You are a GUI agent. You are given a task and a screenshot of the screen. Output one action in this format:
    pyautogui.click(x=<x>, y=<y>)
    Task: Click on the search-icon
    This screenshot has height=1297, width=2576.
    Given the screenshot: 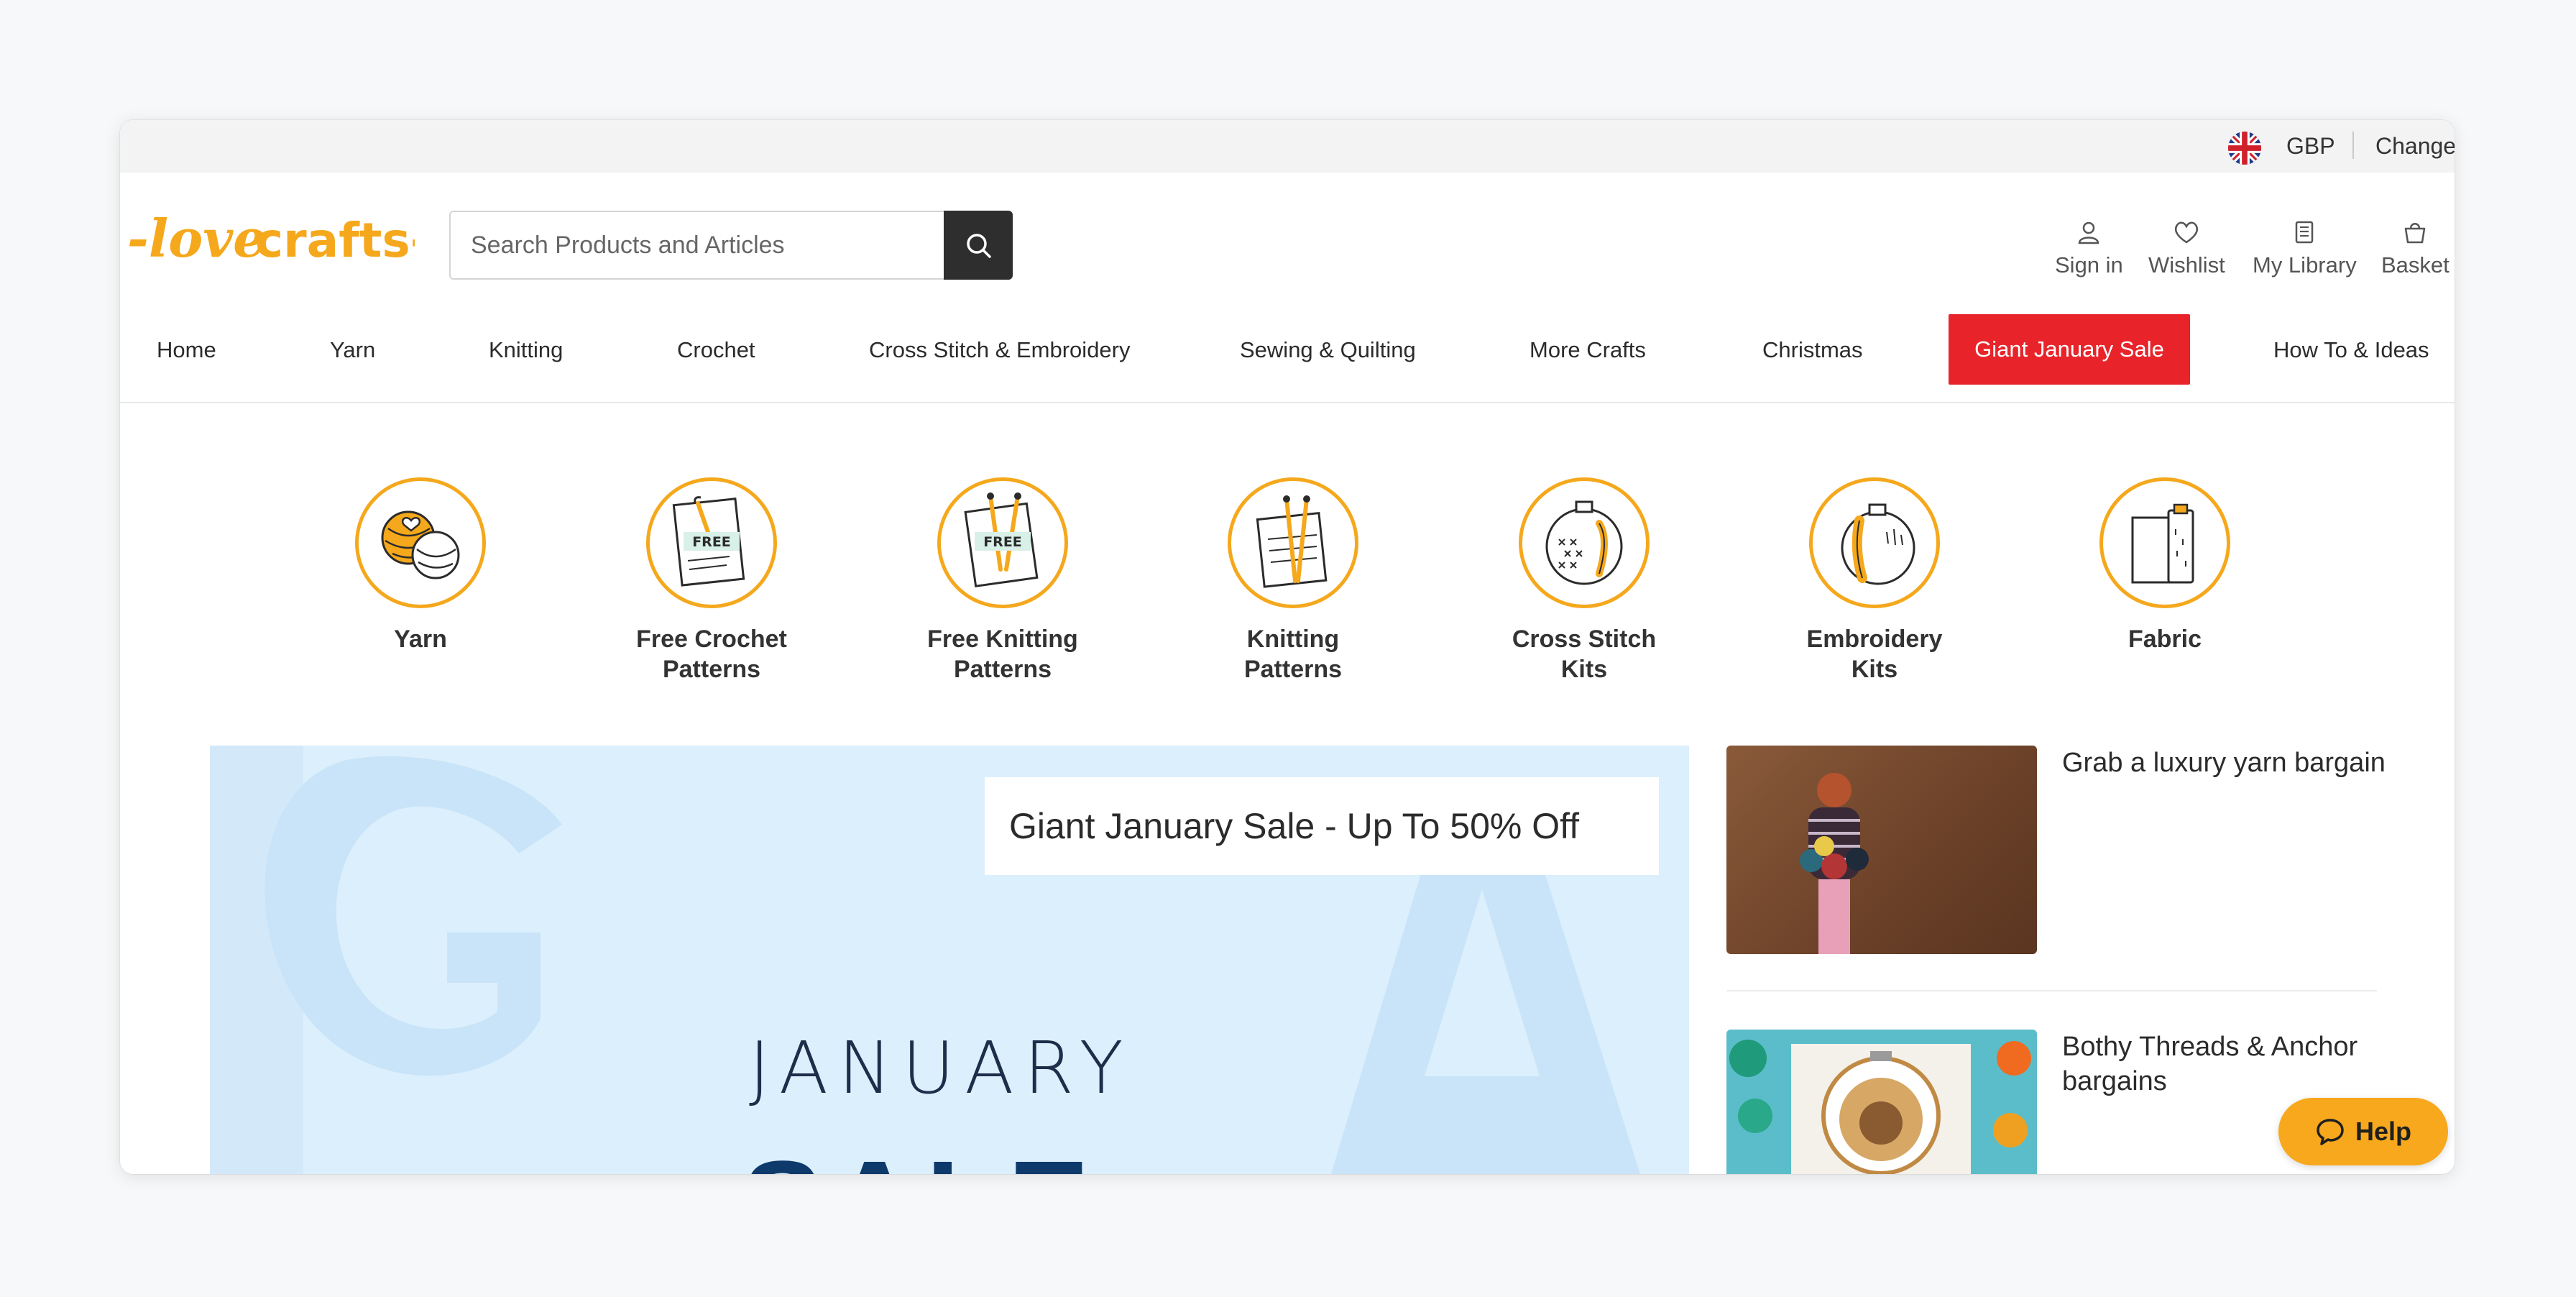 What is the action you would take?
    pyautogui.click(x=979, y=246)
    